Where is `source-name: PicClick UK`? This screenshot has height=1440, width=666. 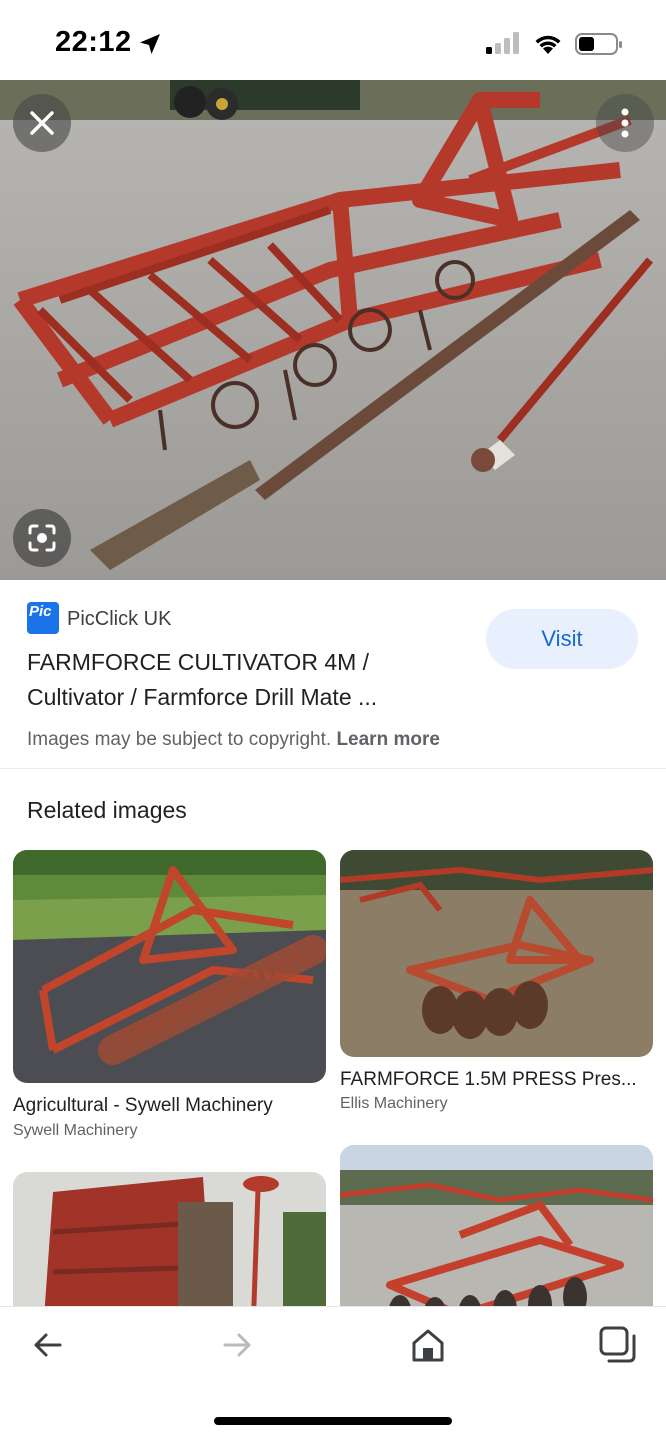
source-name: PicClick UK is located at coordinates (119, 619).